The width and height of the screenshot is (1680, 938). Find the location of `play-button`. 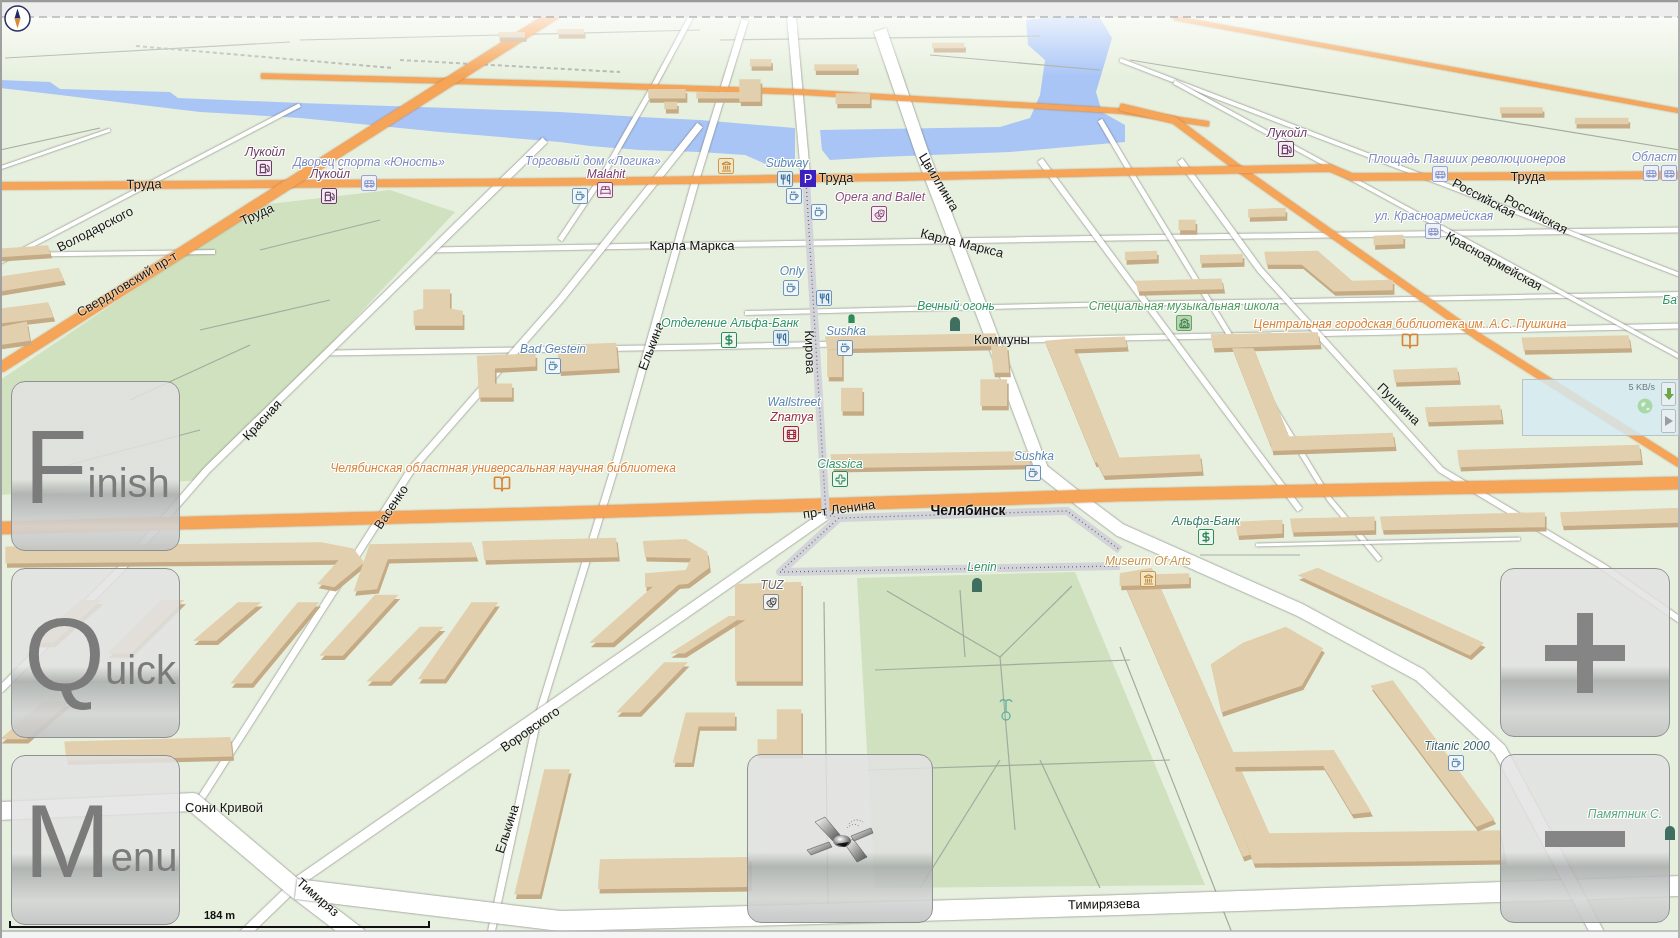

play-button is located at coordinates (1668, 421).